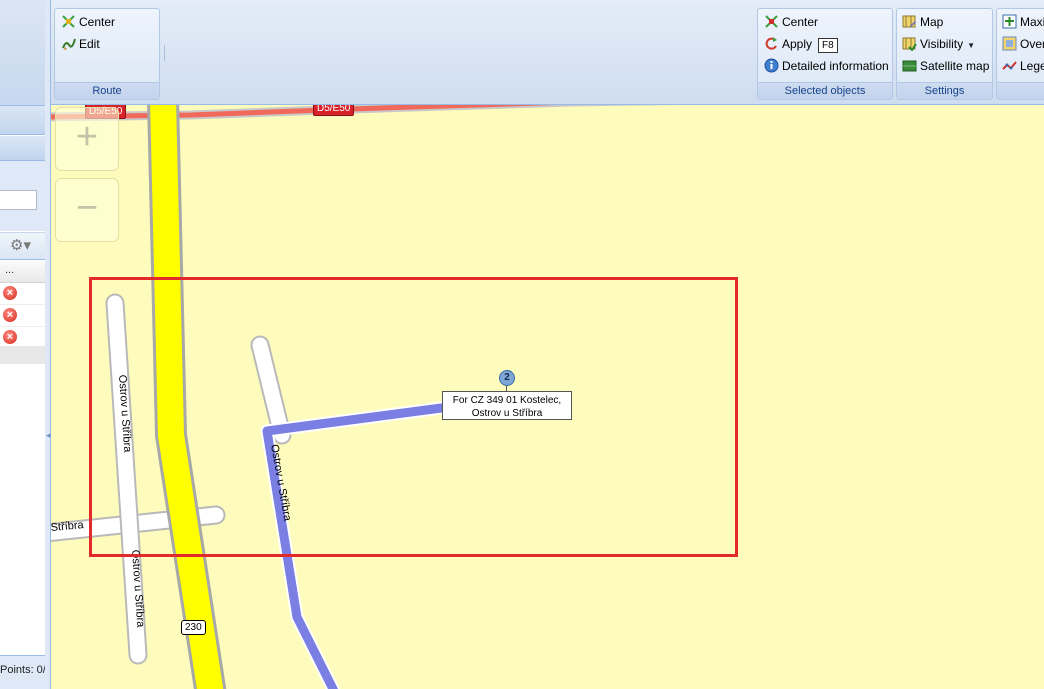 This screenshot has width=1044, height=689. I want to click on visibility-icon, so click(909, 44).